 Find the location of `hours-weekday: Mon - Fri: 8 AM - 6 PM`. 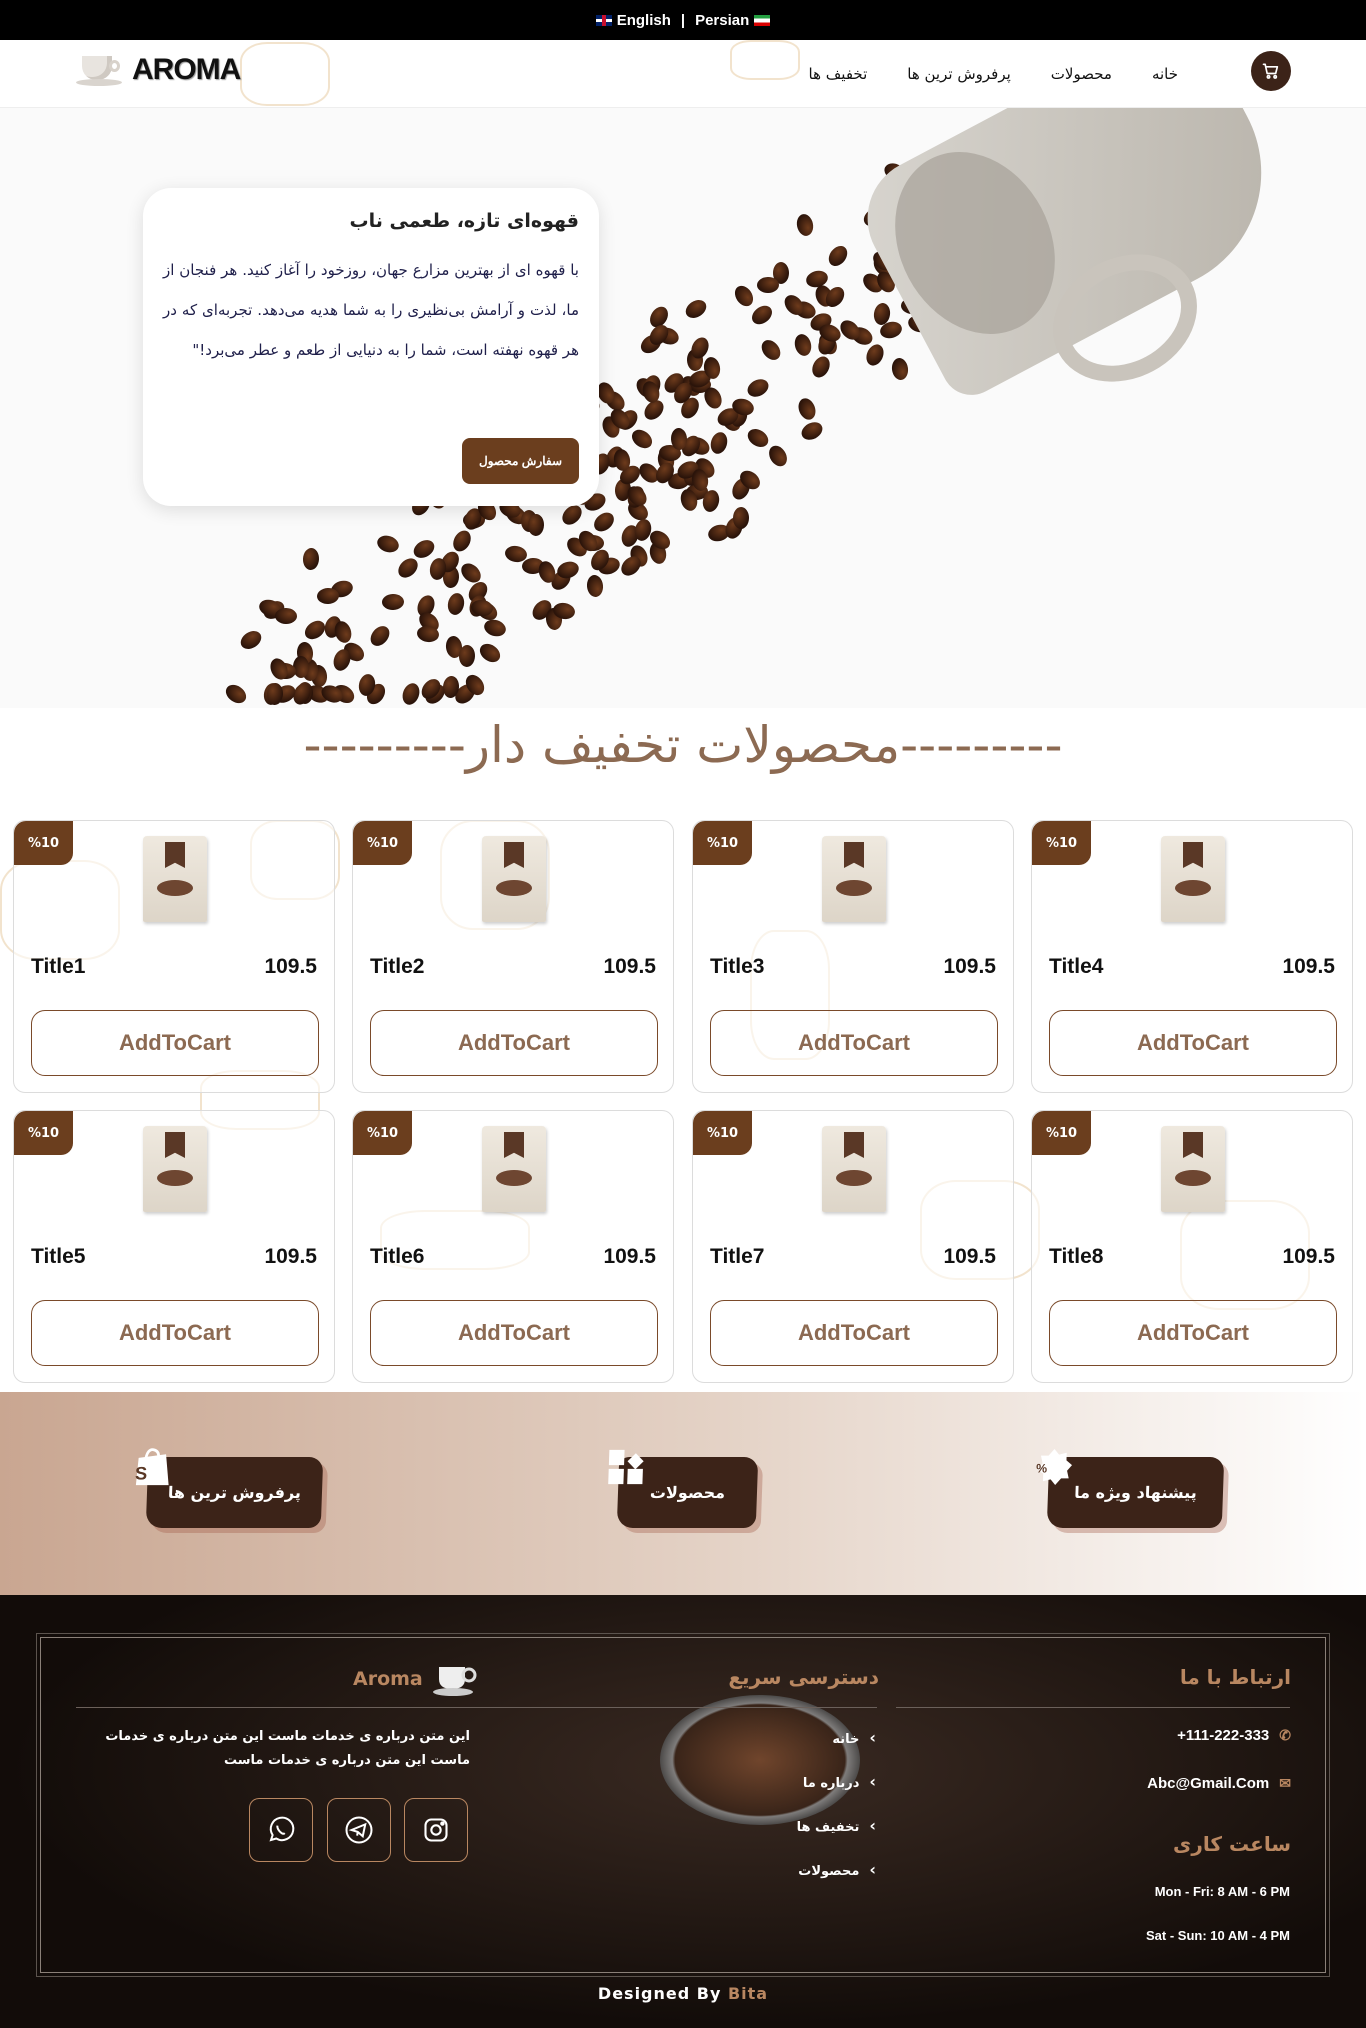

hours-weekday: Mon - Fri: 8 AM - 6 PM is located at coordinates (1222, 1891).